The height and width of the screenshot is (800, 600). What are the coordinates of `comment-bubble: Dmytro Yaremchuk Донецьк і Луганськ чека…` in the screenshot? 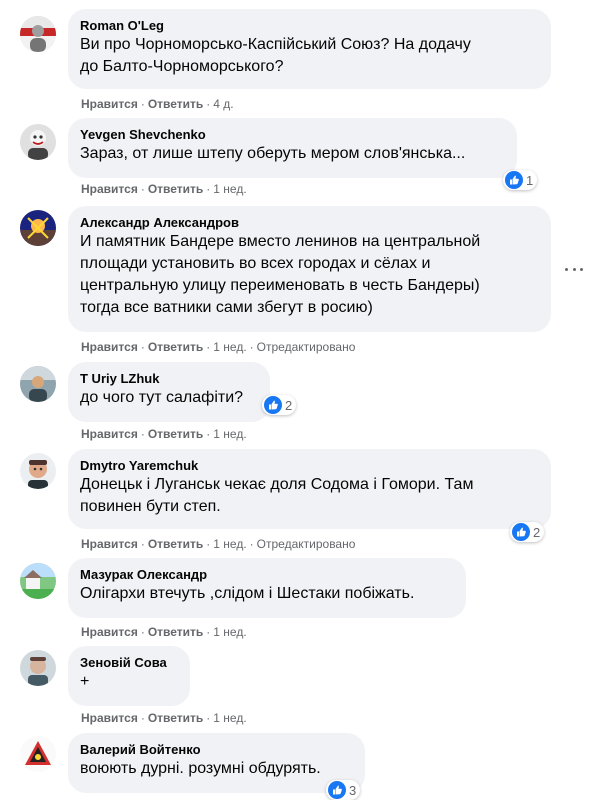 It's located at (309, 489).